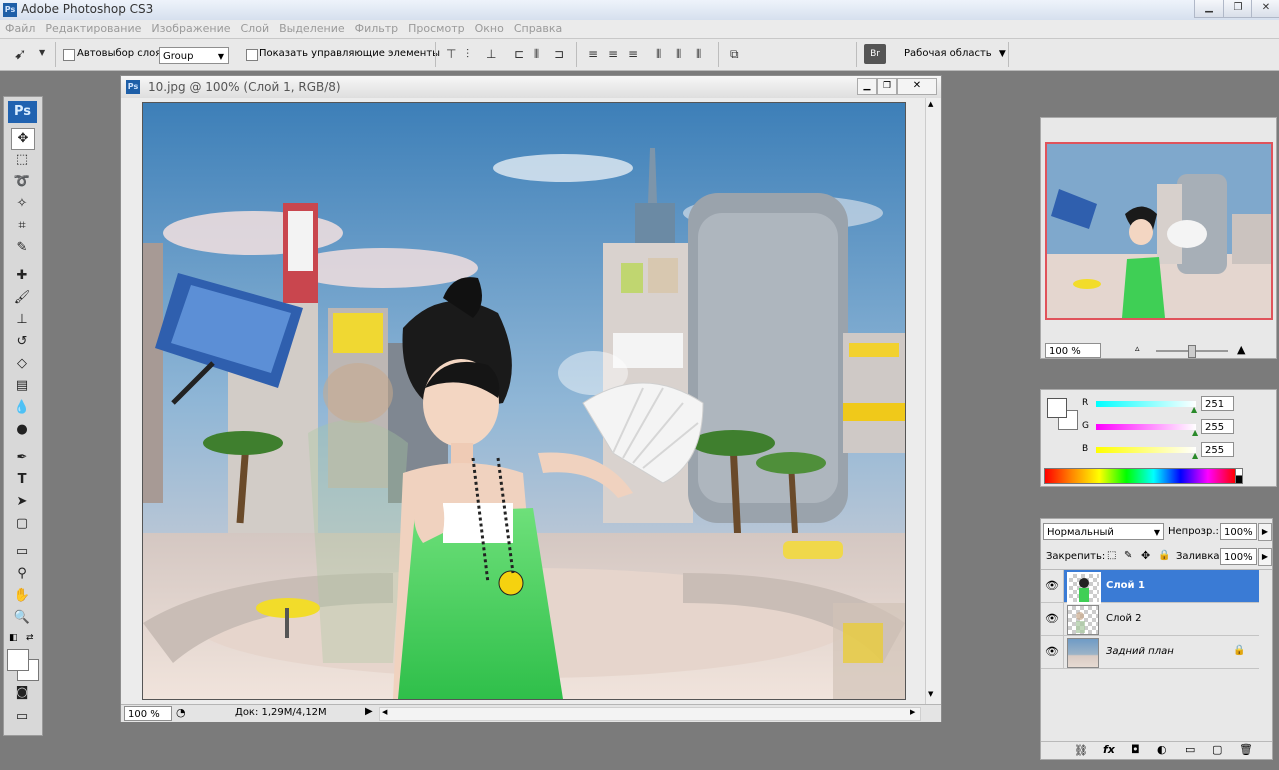 This screenshot has width=1279, height=770. I want to click on hand-tool-icon: ✋, so click(22, 596).